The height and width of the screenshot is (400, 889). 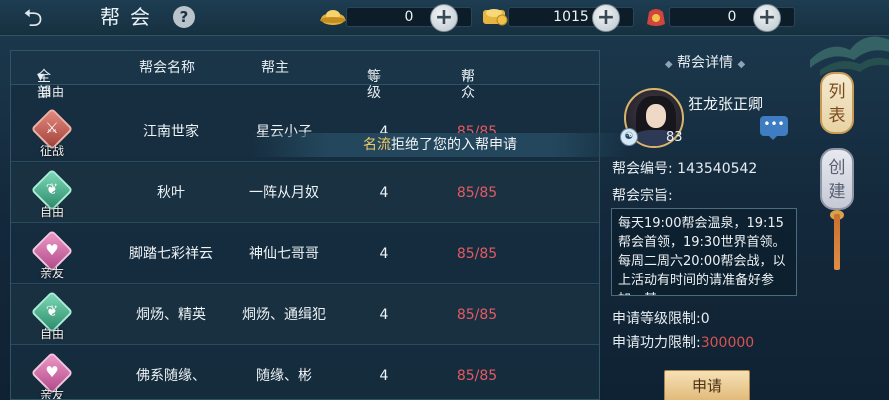 What do you see at coordinates (377, 145) in the screenshot?
I see `toast-player-name: 名流` at bounding box center [377, 145].